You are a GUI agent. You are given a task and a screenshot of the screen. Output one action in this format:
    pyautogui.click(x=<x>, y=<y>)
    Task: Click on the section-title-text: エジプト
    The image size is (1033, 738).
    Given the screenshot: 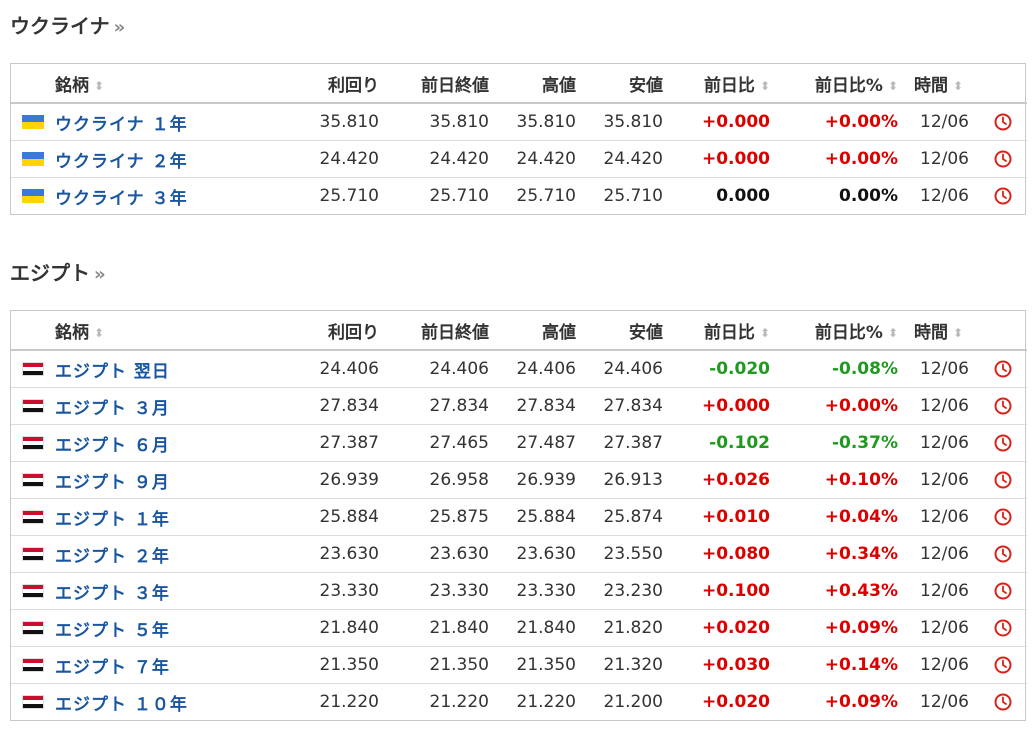 What is the action you would take?
    pyautogui.click(x=50, y=273)
    